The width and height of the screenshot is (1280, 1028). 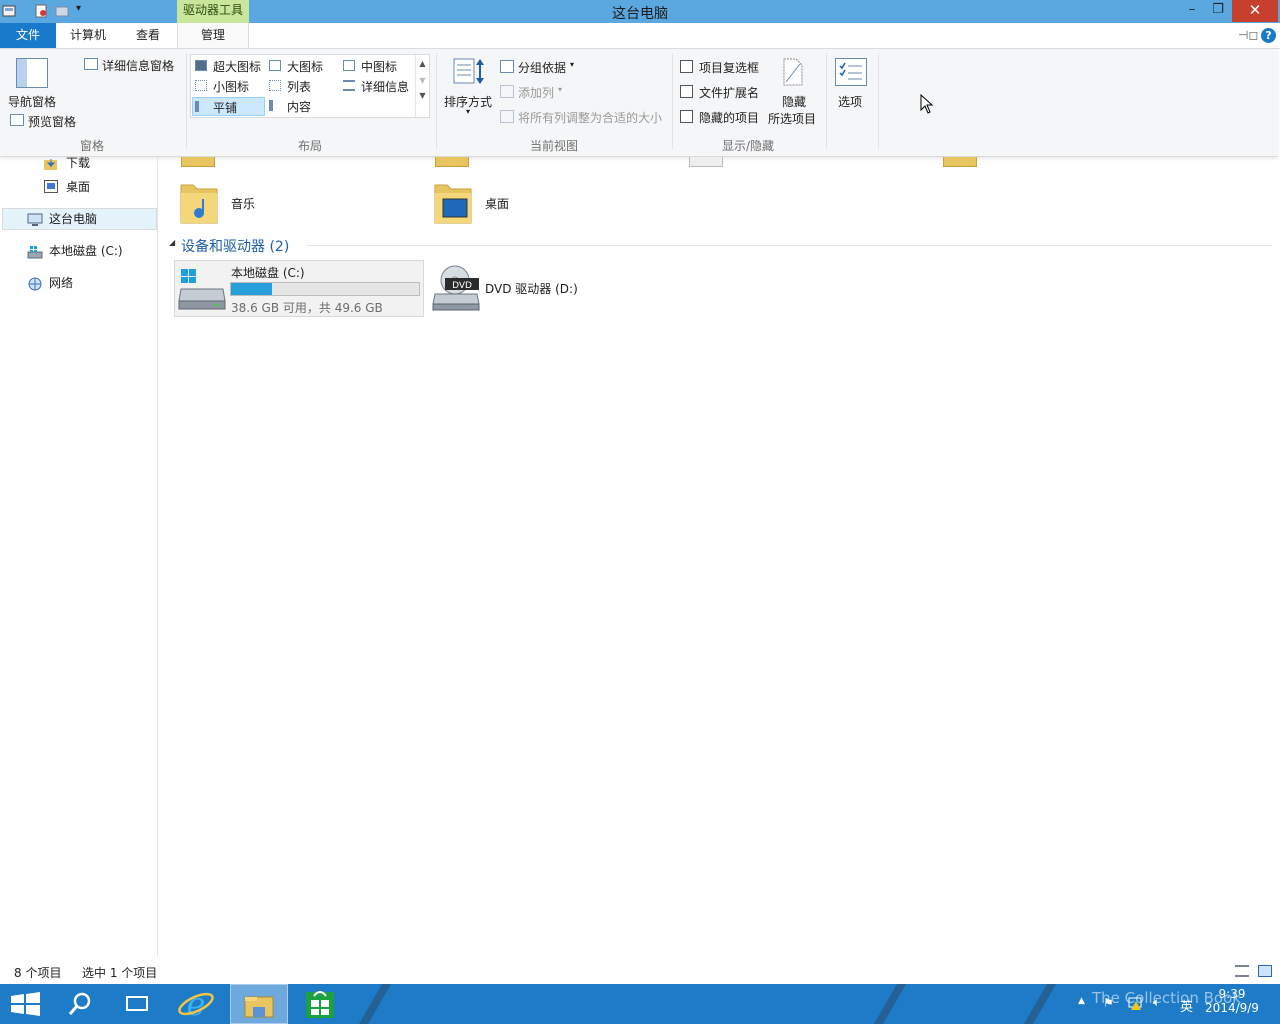 I want to click on music-folder-icon, so click(x=199, y=202).